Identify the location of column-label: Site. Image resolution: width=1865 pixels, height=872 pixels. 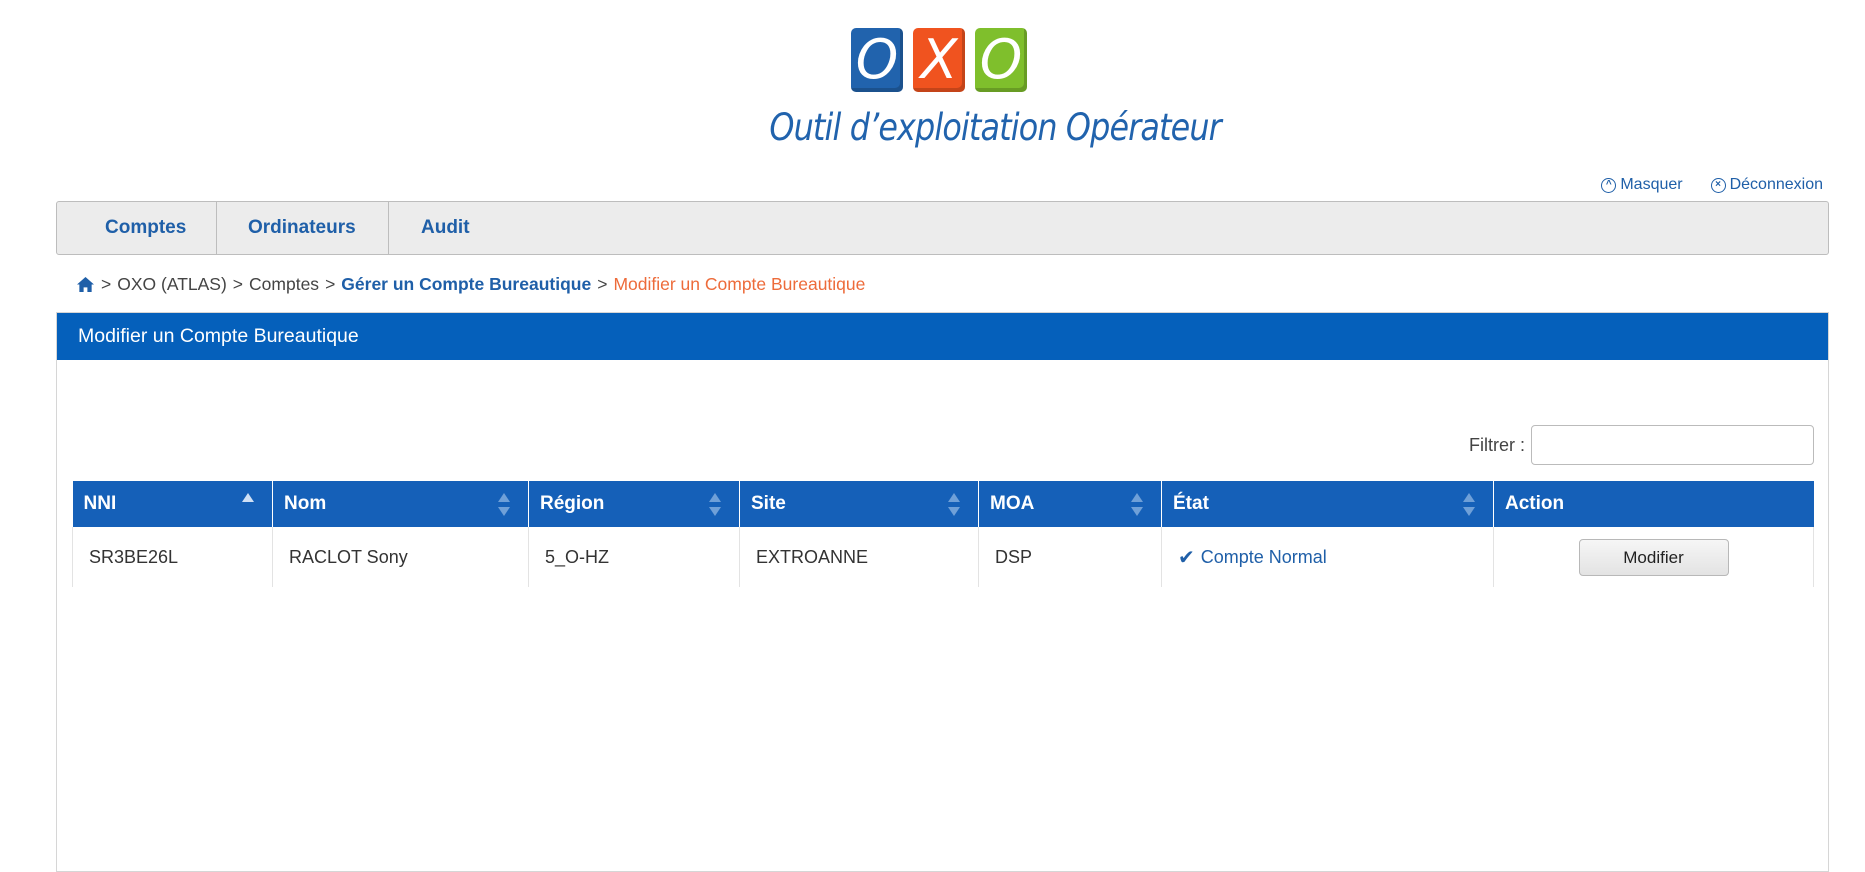
(768, 503).